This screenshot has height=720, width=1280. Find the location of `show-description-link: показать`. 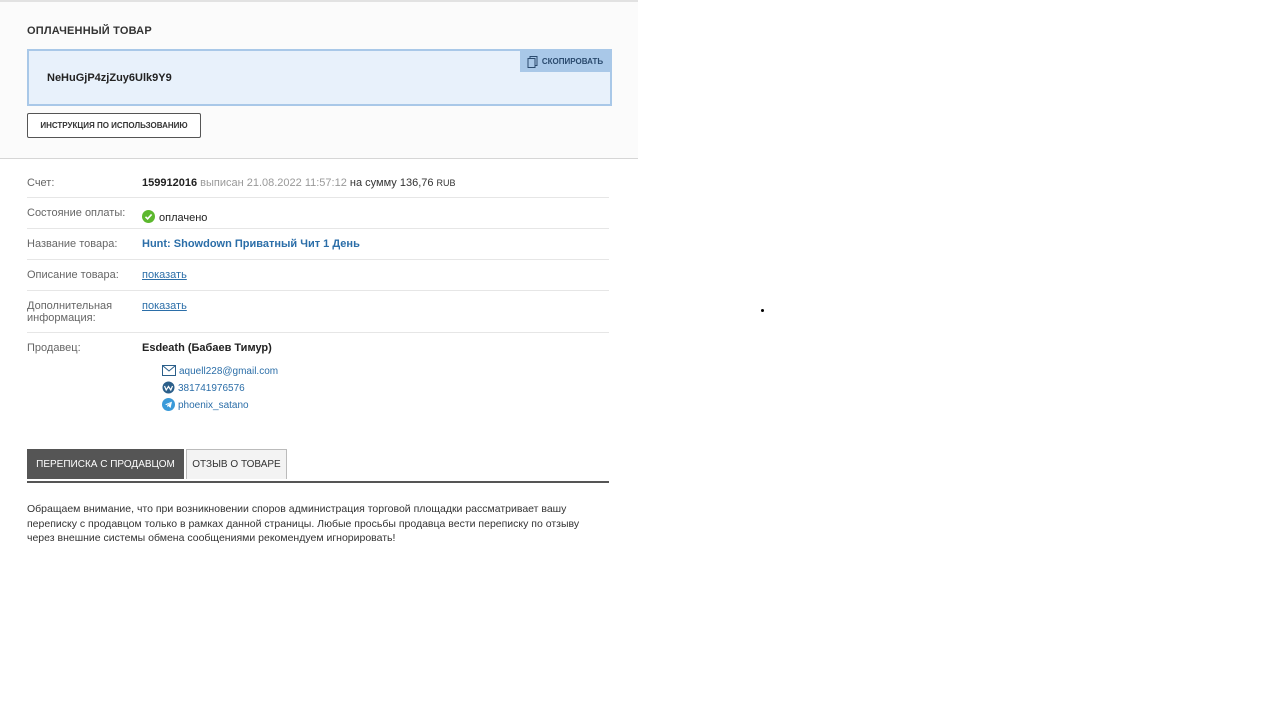

show-description-link: показать is located at coordinates (164, 275).